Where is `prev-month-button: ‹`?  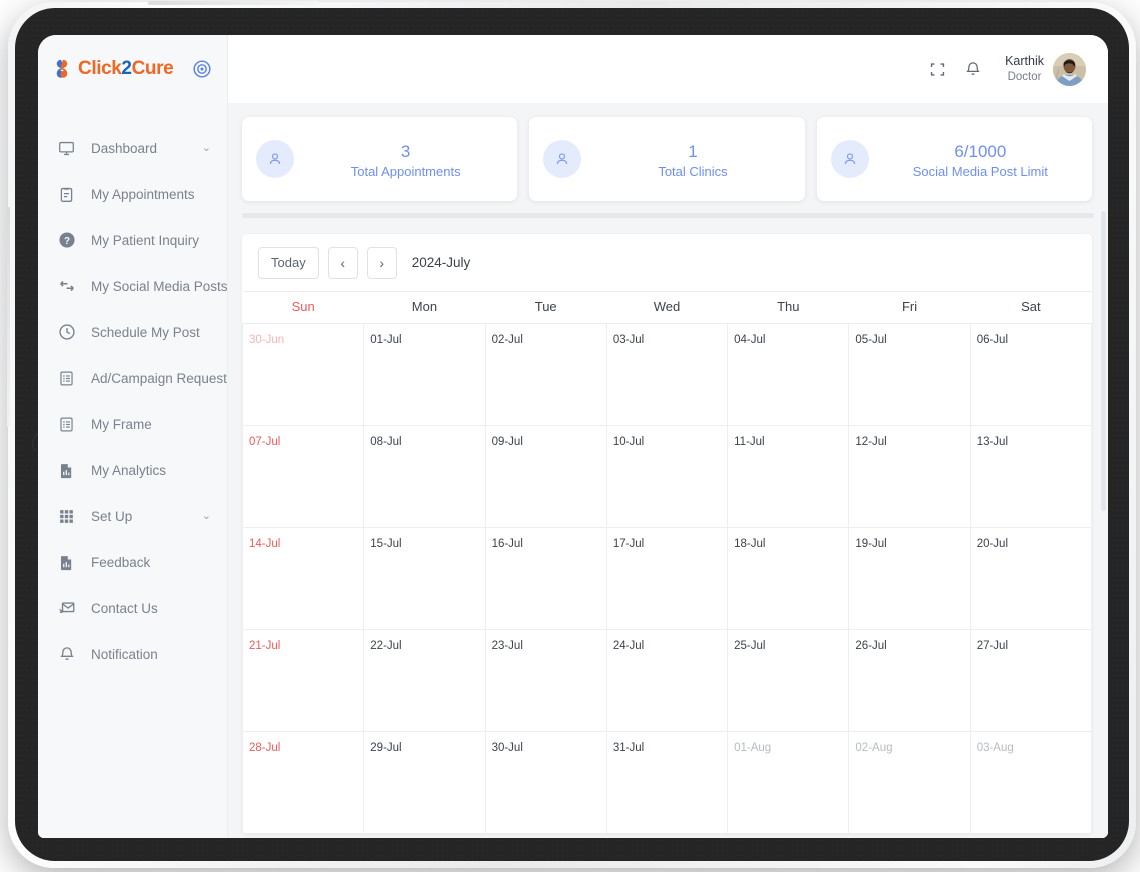
prev-month-button: ‹ is located at coordinates (342, 262).